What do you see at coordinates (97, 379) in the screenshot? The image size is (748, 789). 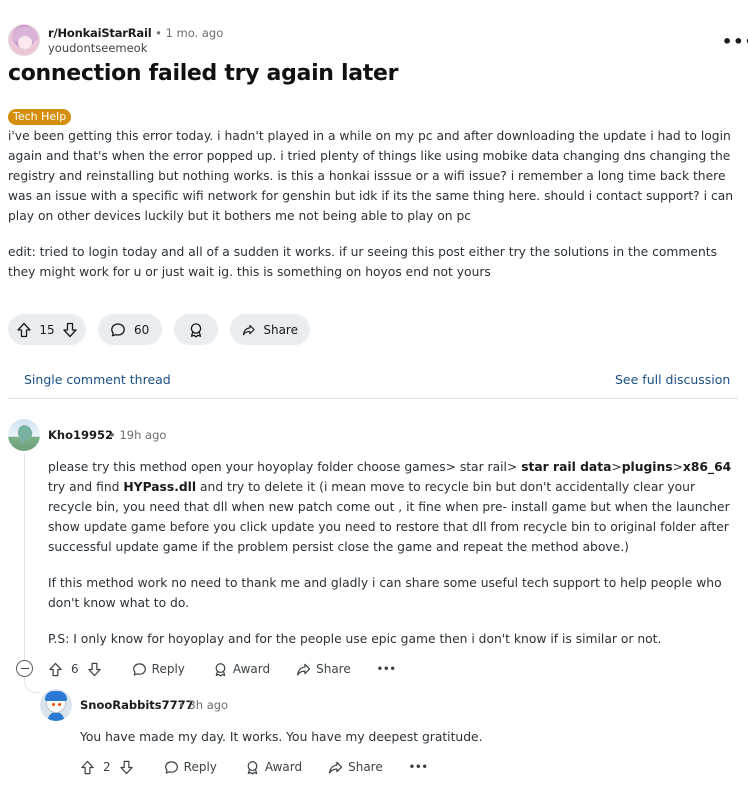 I see `single-comment-thread-label: Single comment thread` at bounding box center [97, 379].